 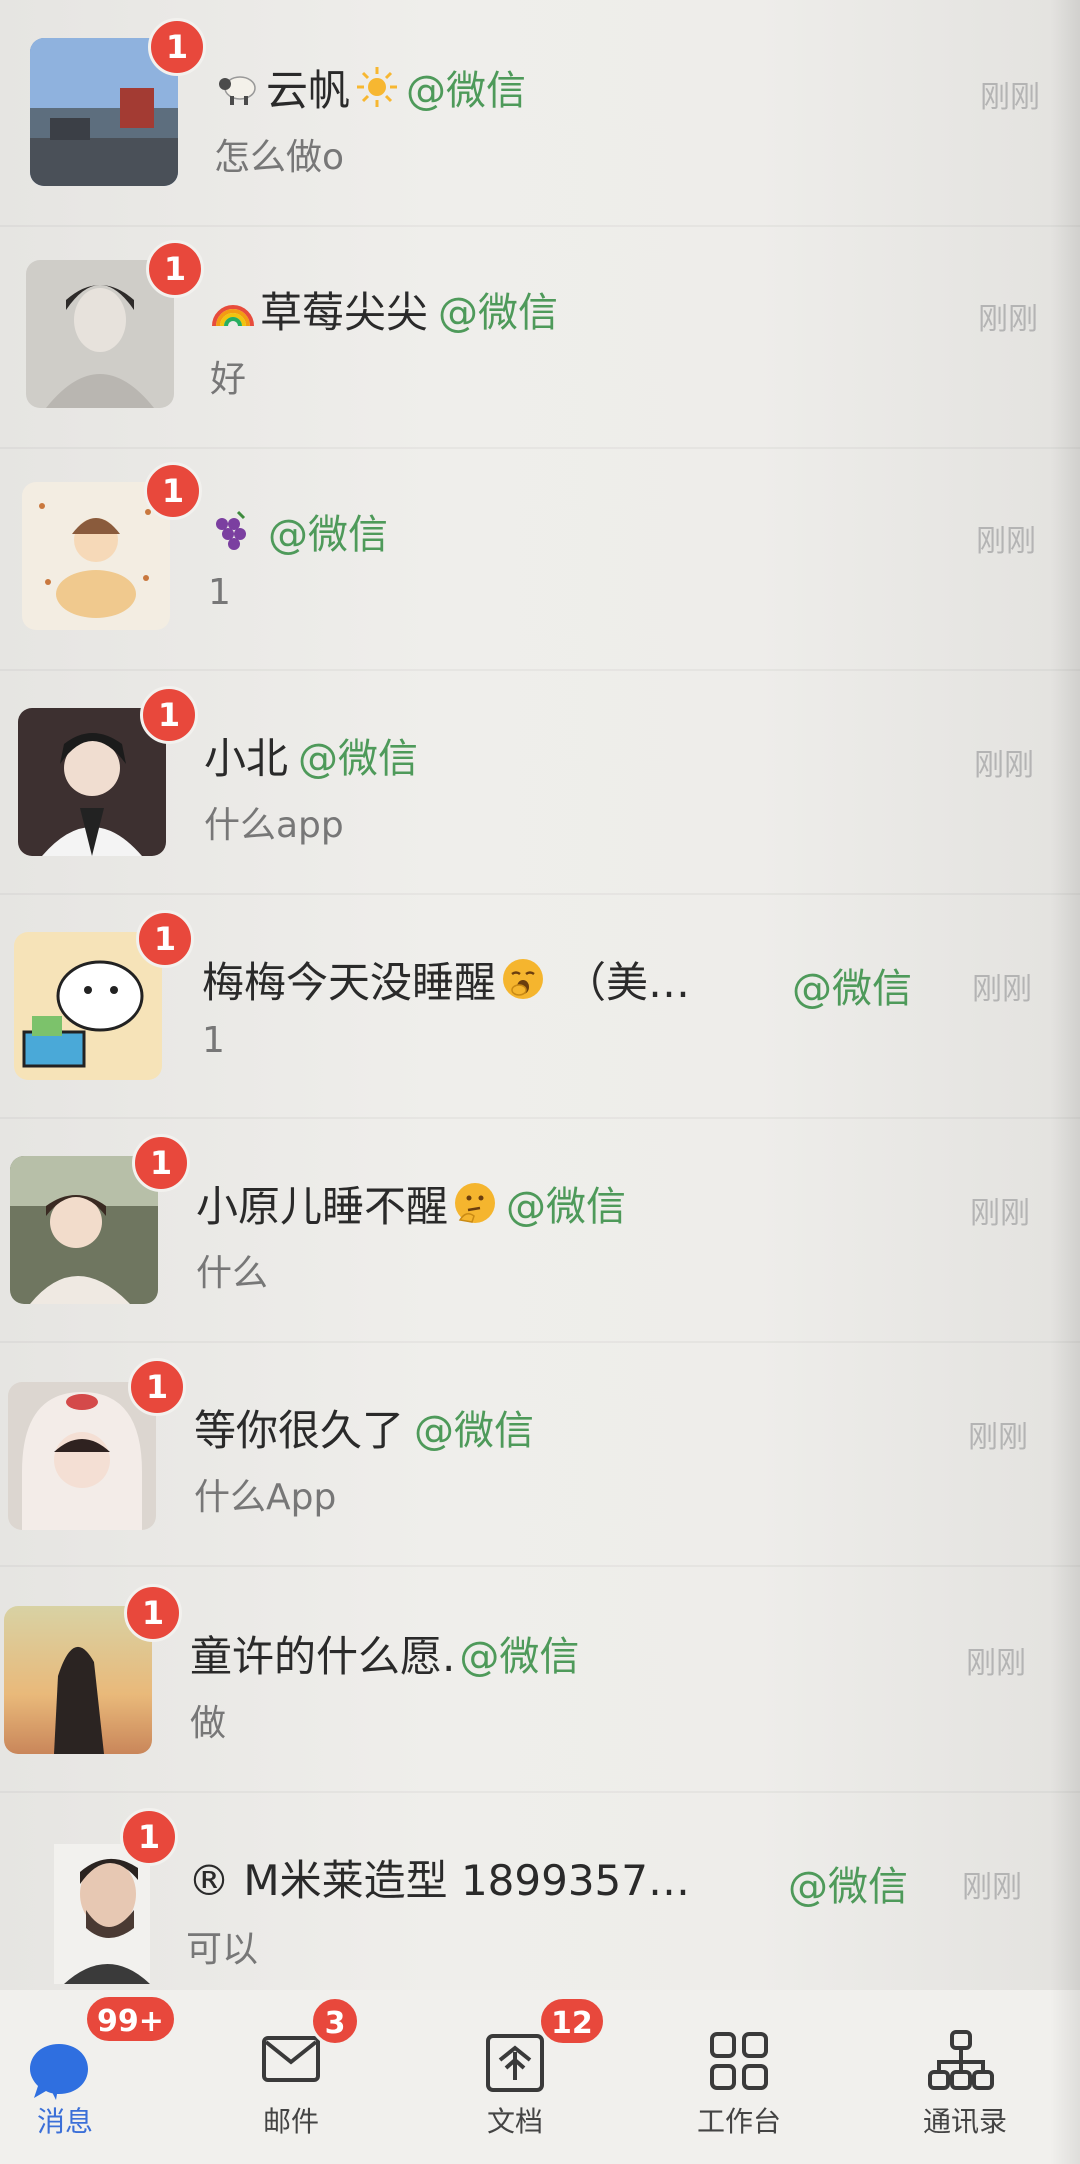 What do you see at coordinates (475, 1203) in the screenshot?
I see `thinking-face-emoji-icon` at bounding box center [475, 1203].